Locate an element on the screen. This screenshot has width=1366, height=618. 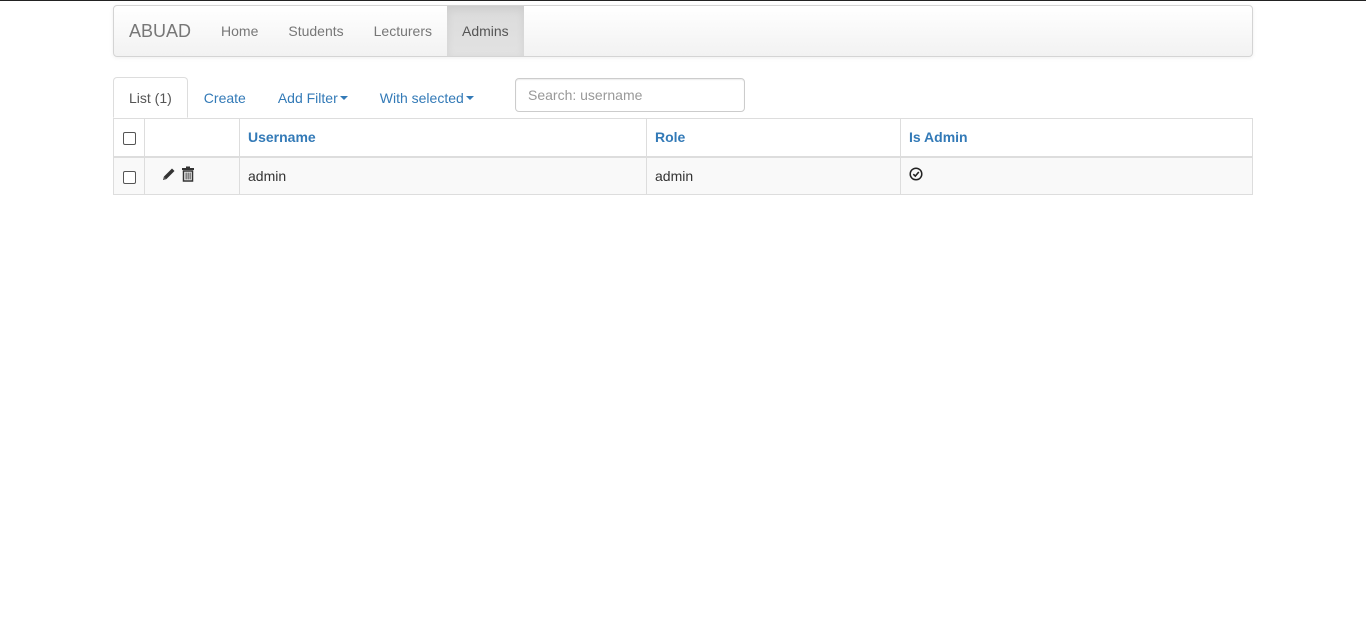
tab-add-filter: Add Filter is located at coordinates (313, 97).